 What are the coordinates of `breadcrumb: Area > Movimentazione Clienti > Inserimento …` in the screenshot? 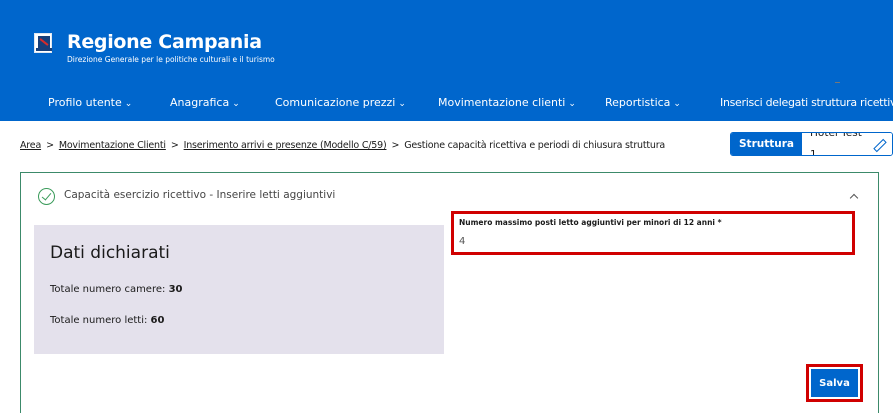 It's located at (342, 145).